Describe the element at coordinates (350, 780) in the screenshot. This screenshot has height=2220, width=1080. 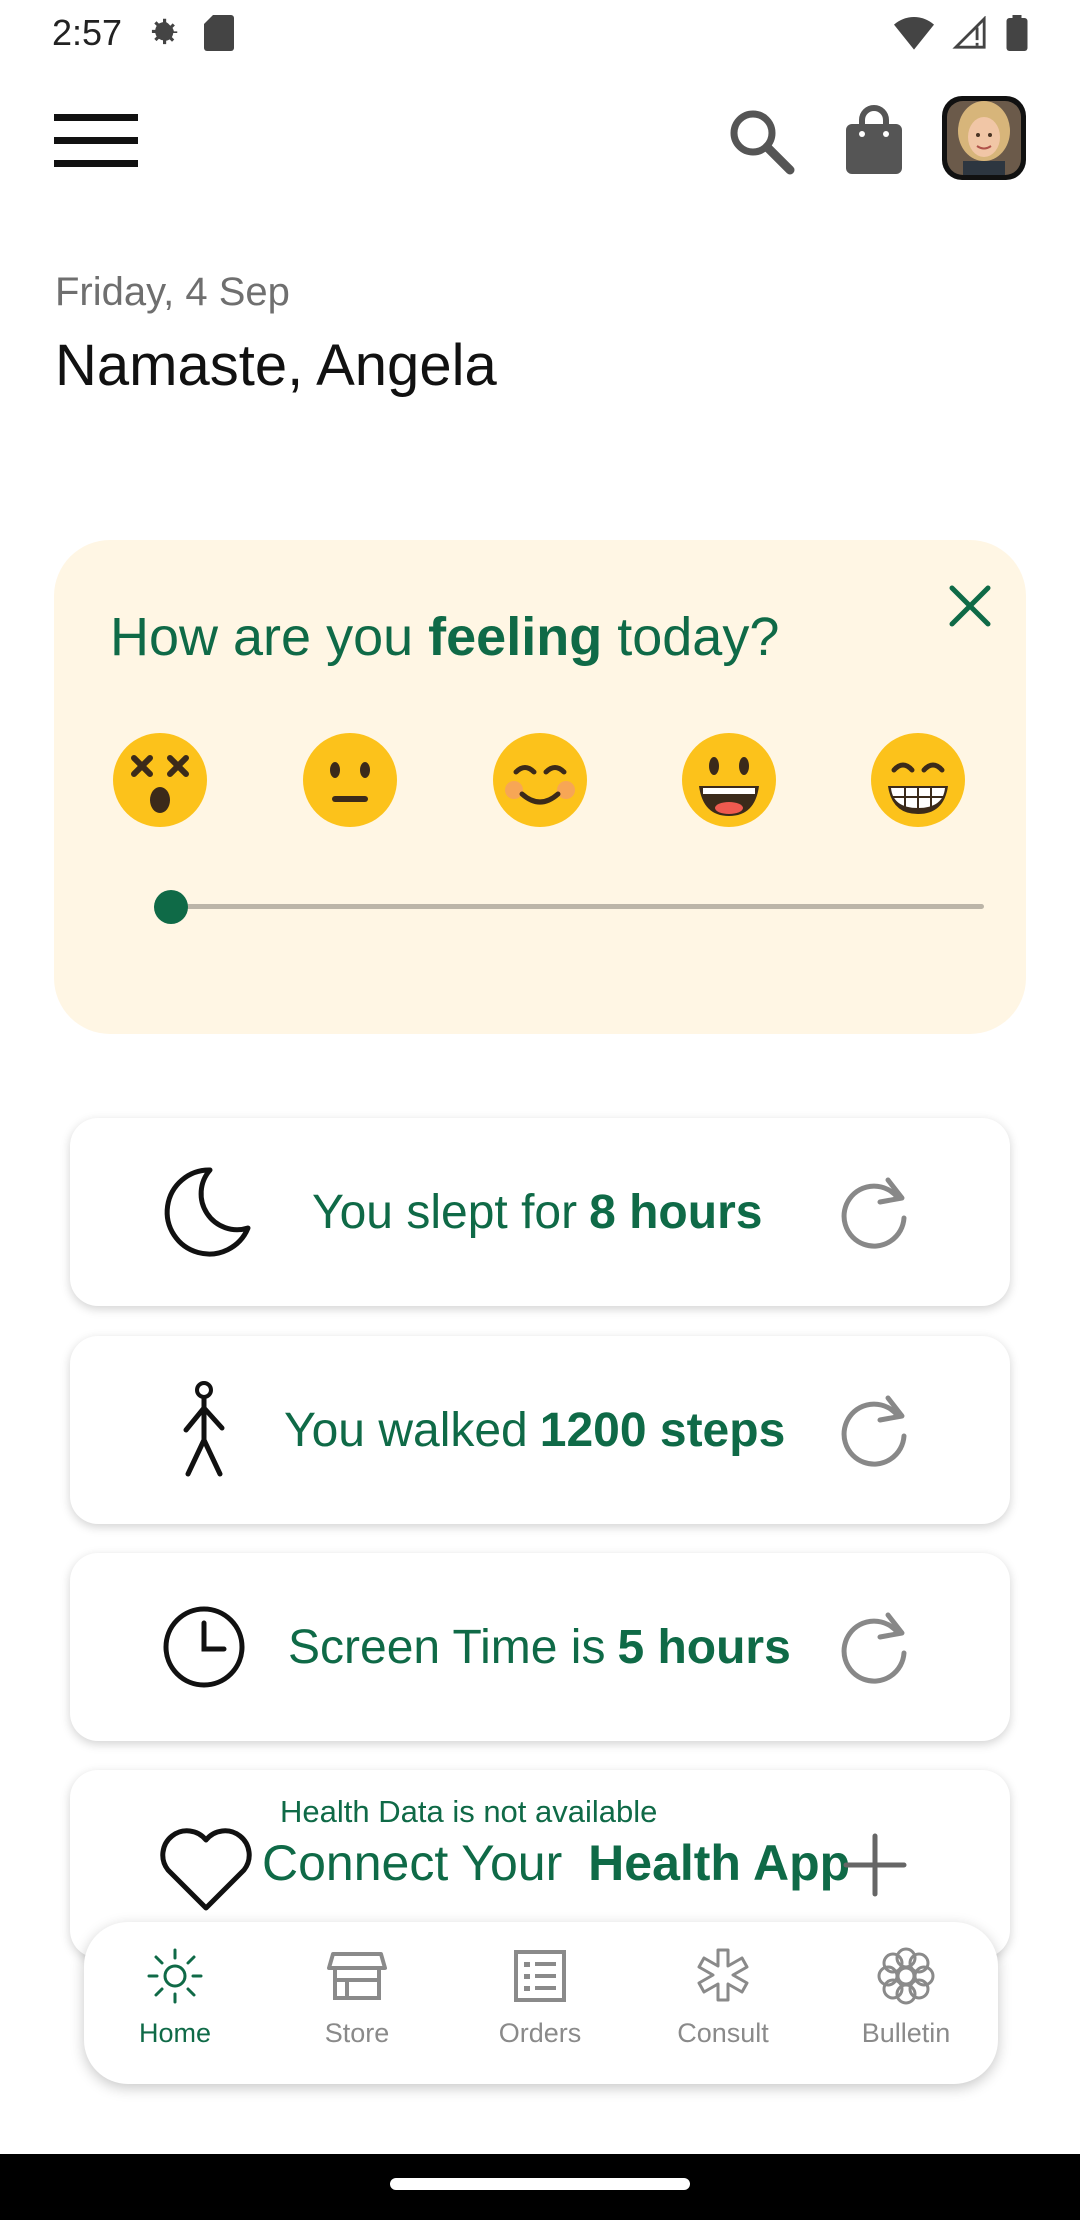
I see `neutral-face-emoji` at that location.